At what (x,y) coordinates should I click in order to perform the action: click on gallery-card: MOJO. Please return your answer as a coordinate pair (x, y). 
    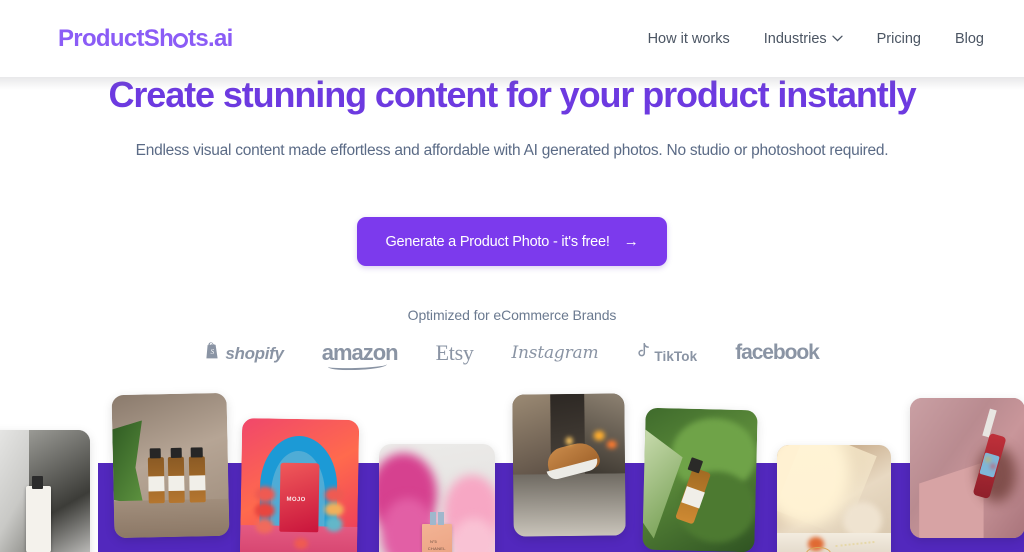
    Looking at the image, I should click on (299, 484).